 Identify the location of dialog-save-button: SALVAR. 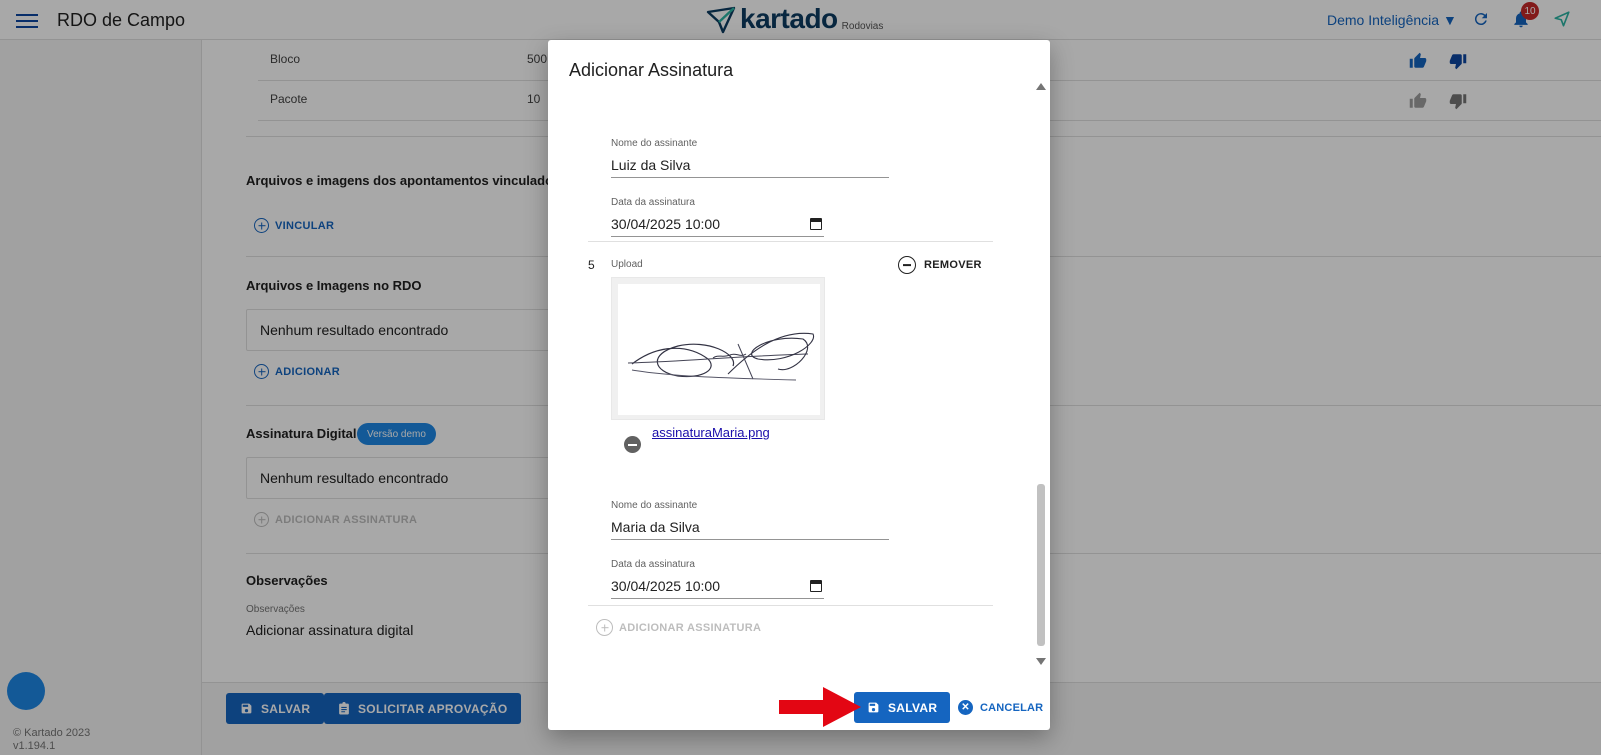
(902, 707).